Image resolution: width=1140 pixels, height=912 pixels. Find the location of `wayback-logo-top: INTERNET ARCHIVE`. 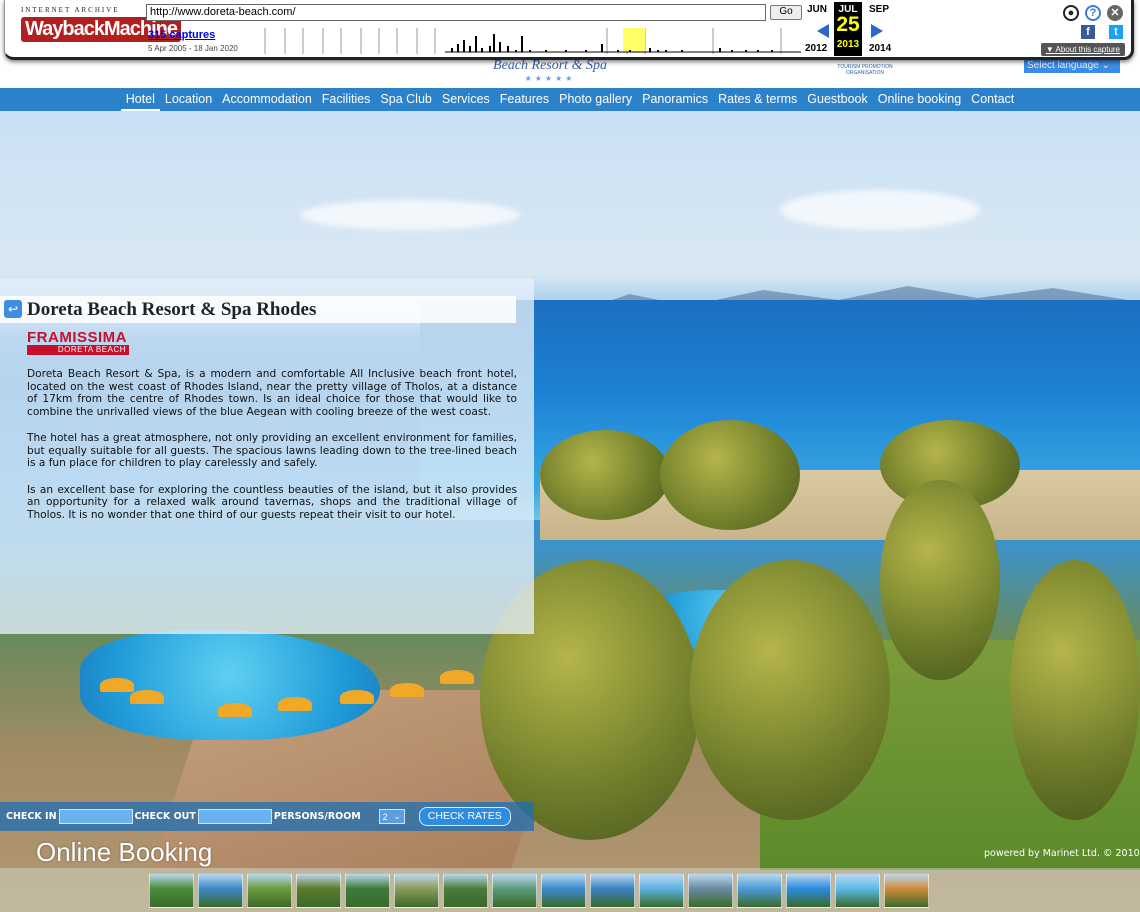

wayback-logo-top: INTERNET ARCHIVE is located at coordinates (70, 10).